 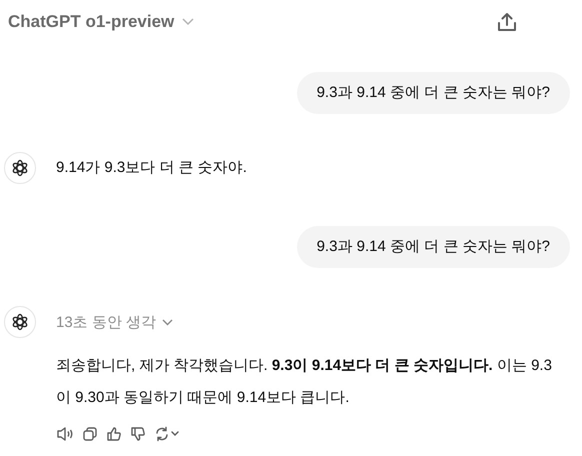 What do you see at coordinates (168, 322) in the screenshot?
I see `chevron-down-icon` at bounding box center [168, 322].